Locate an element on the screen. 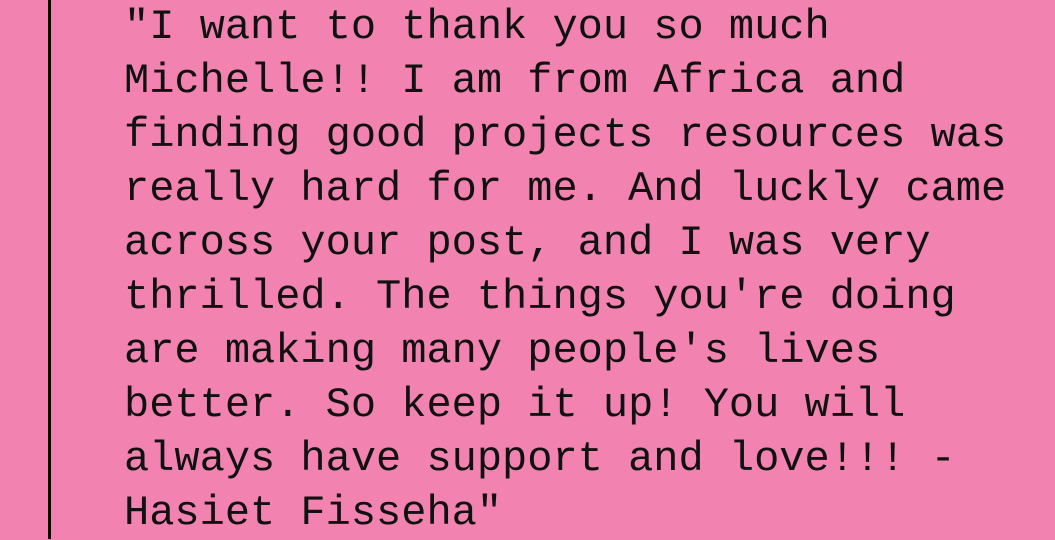 The width and height of the screenshot is (1055, 540). quote-line: Michelle!! I am from Africa and is located at coordinates (515, 81).